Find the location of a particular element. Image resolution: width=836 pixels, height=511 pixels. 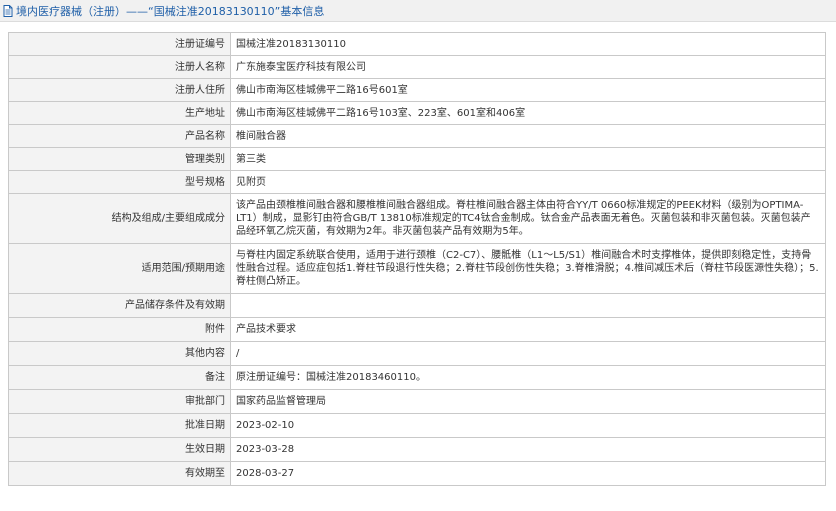

field-label: 其他内容 is located at coordinates (119, 353).